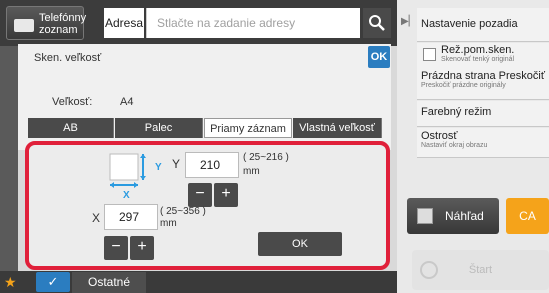 Image resolution: width=549 pixels, height=293 pixels. I want to click on setting-subtitle: Nastaviť okraj obrazu, so click(454, 145).